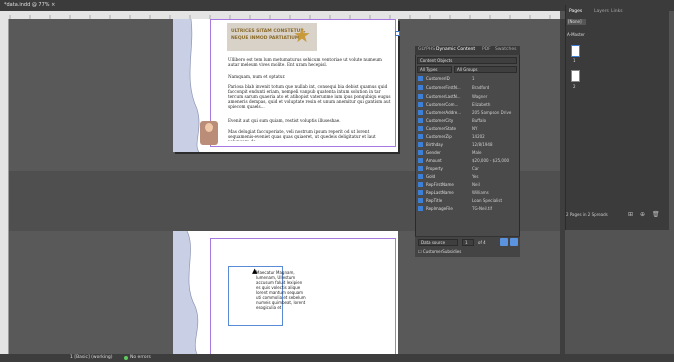 This screenshot has width=674, height=362. I want to click on page-number-2: 2, so click(574, 86).